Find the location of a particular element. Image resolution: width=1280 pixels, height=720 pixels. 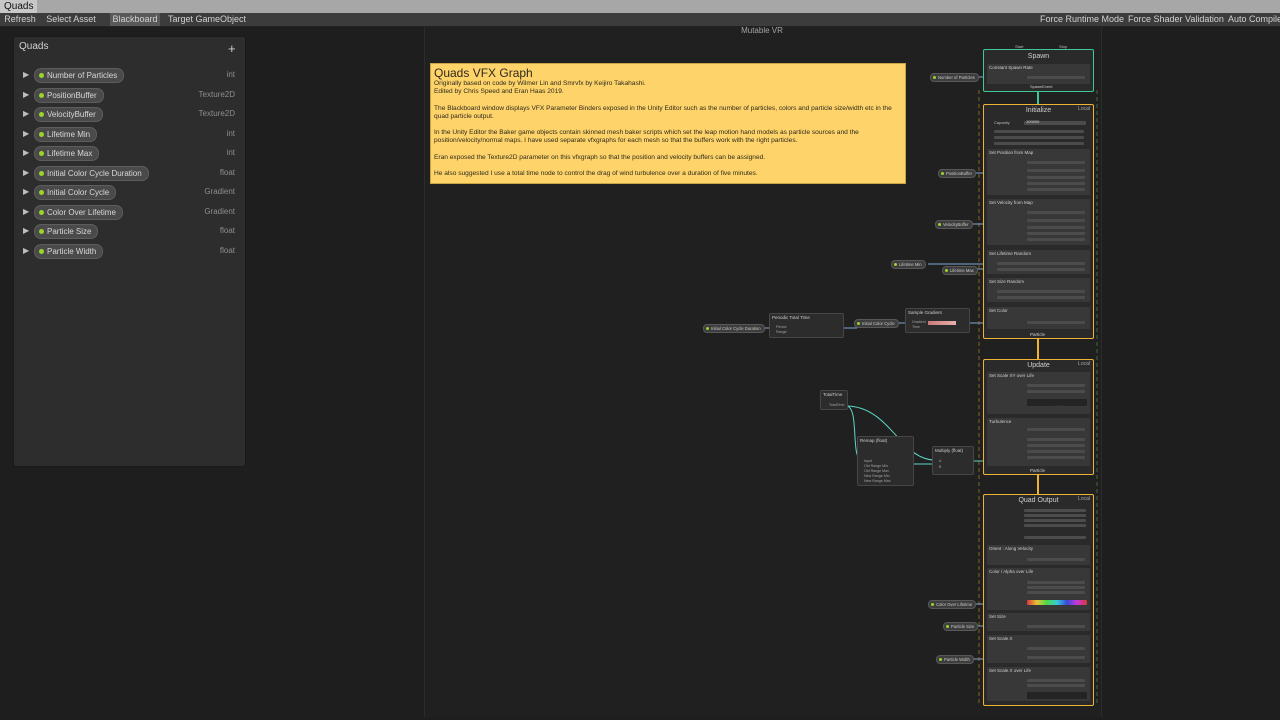

window-tab-quads: Quads is located at coordinates (19, 6).